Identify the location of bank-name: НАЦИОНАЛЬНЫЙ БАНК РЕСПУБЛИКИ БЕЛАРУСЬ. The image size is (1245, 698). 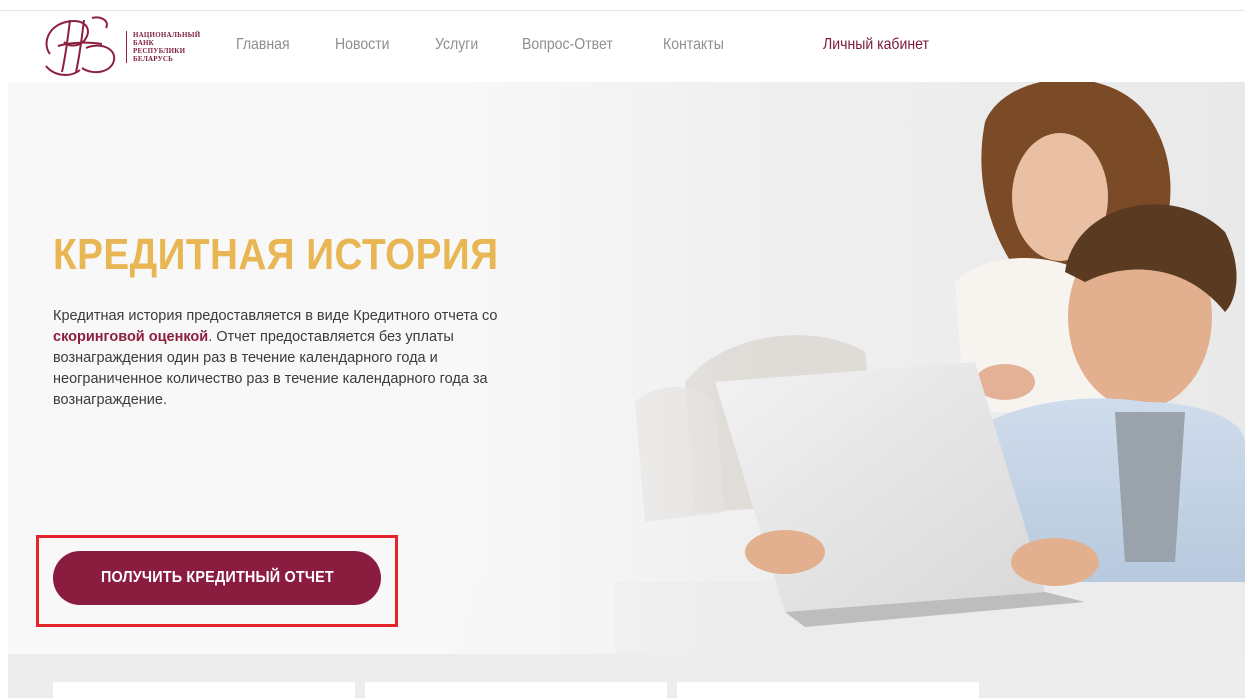
(163, 47).